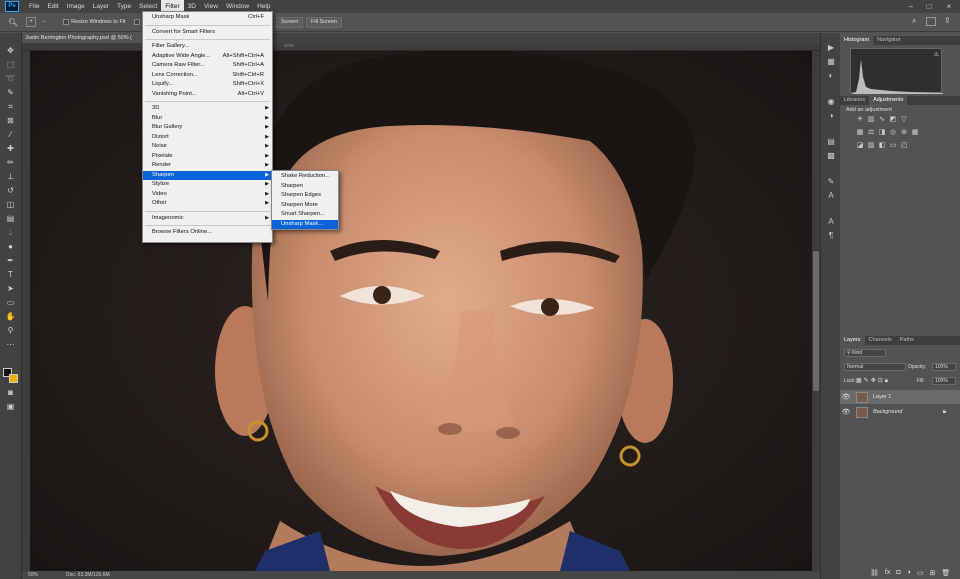 The width and height of the screenshot is (960, 579). What do you see at coordinates (860, 120) in the screenshot?
I see `brightness-contrast-icon: ☀` at bounding box center [860, 120].